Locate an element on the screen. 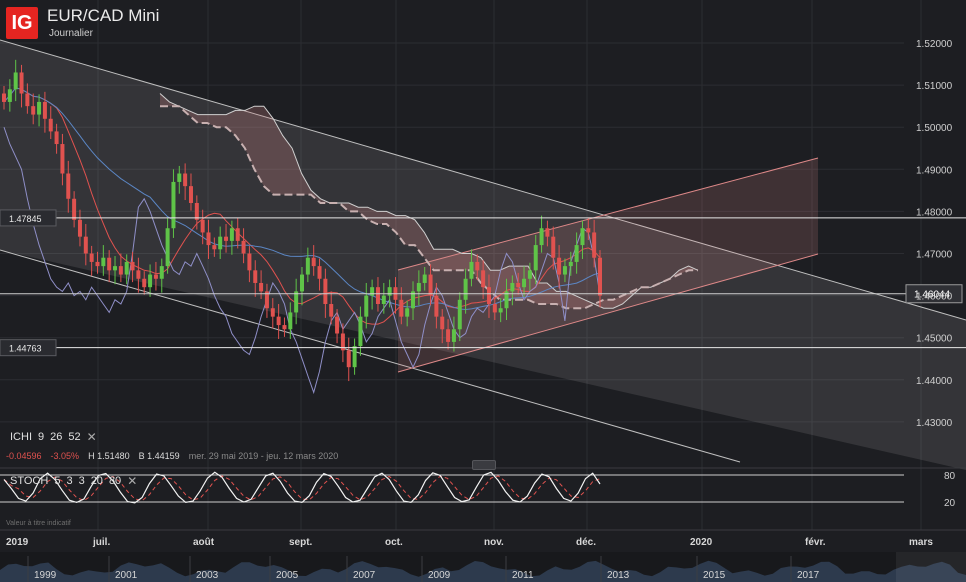  stochastic-name: STOCH is located at coordinates (29, 481).